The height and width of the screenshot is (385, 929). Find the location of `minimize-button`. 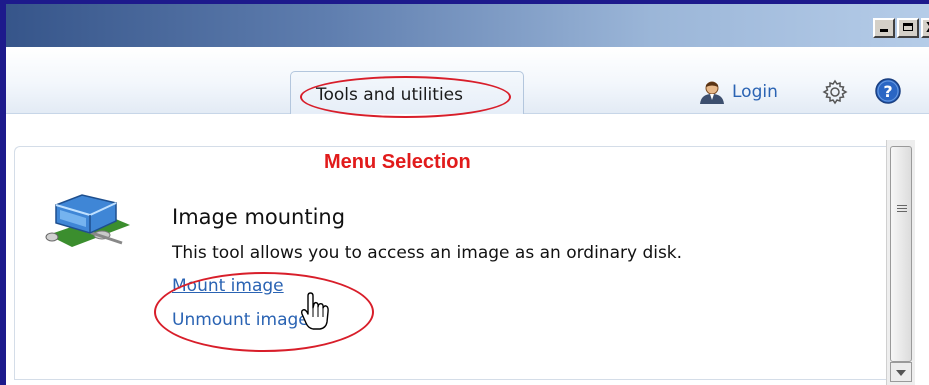

minimize-button is located at coordinates (884, 28).